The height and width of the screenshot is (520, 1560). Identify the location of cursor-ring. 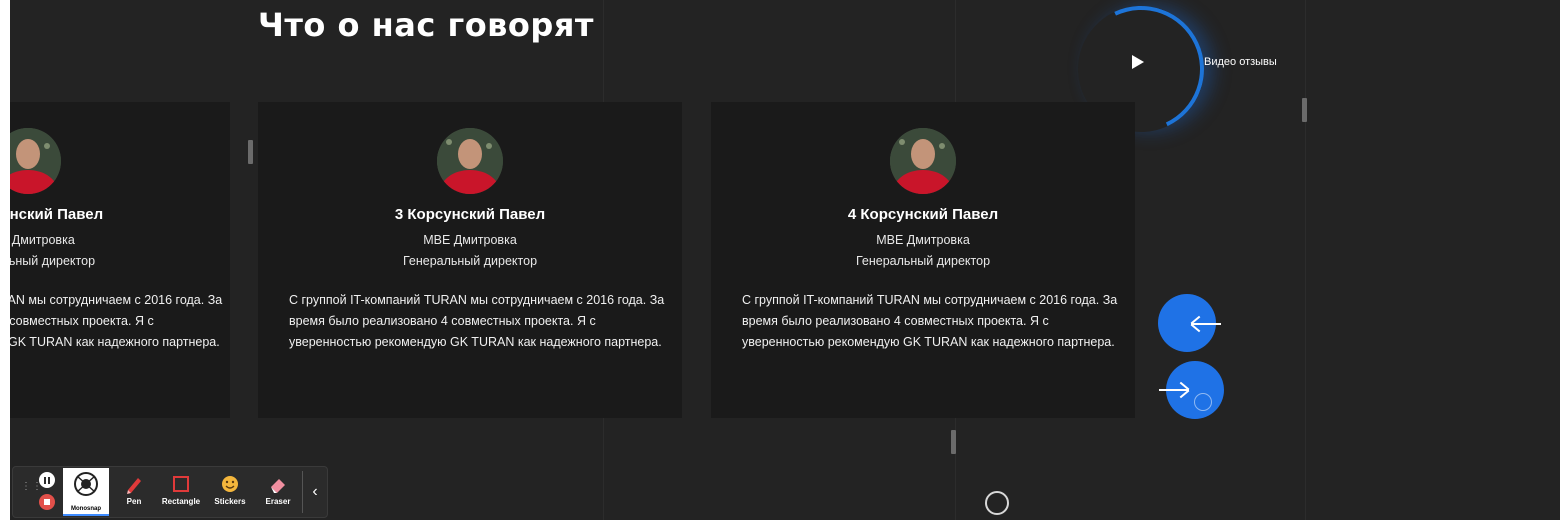
(997, 503).